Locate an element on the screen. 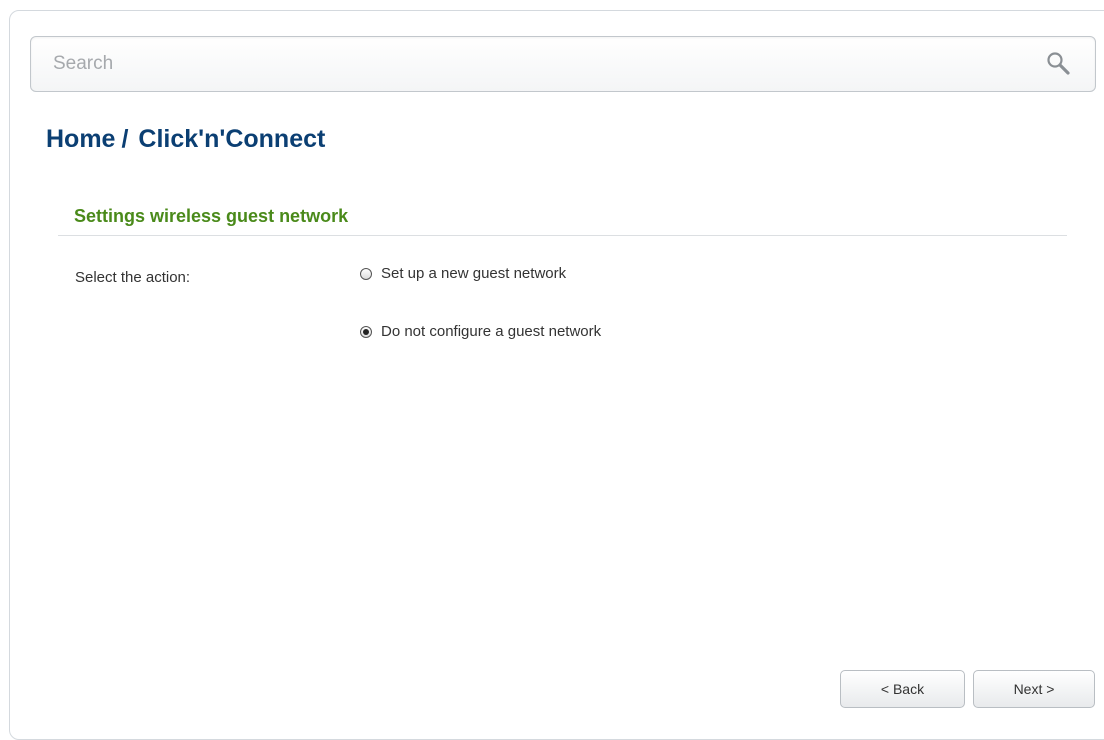  back-button: < Back is located at coordinates (902, 689).